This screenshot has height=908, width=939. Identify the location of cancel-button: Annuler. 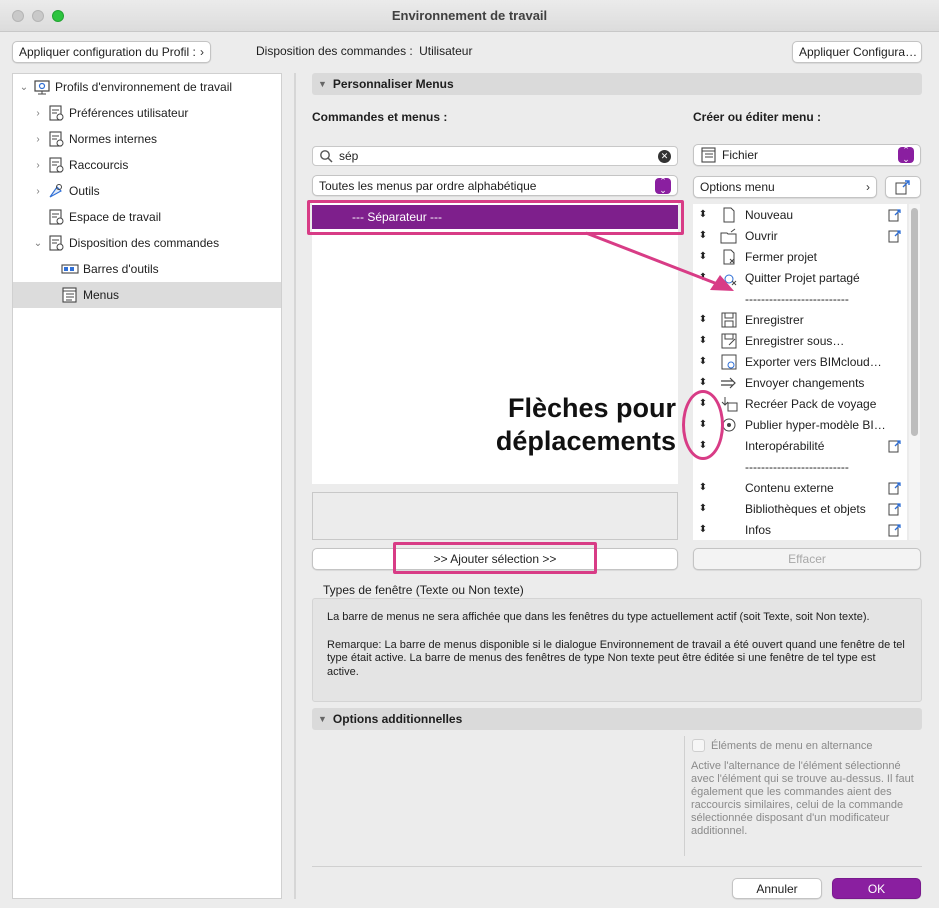
(777, 888).